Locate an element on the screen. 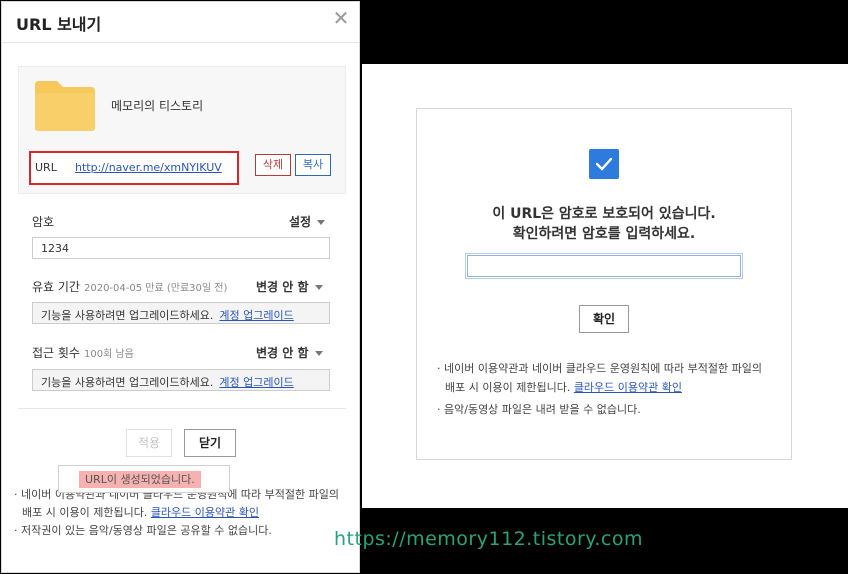 This screenshot has height=574, width=848. access-count-label: 접근 횟수 100회 남음 is located at coordinates (83, 352).